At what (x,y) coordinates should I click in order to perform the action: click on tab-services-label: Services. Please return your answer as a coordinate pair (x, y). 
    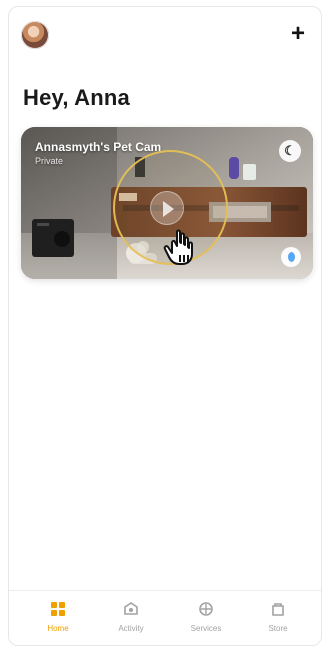
    Looking at the image, I should click on (206, 628).